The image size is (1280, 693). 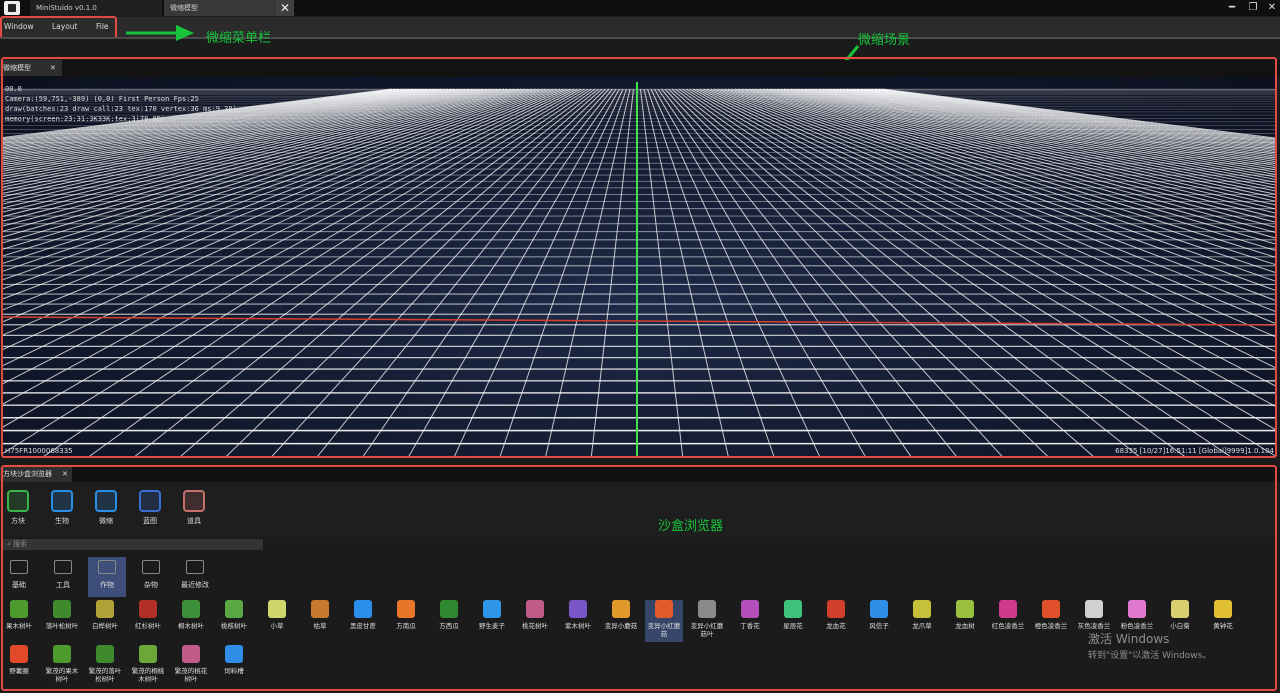 What do you see at coordinates (492, 621) in the screenshot?
I see `block-item: 野生麦子` at bounding box center [492, 621].